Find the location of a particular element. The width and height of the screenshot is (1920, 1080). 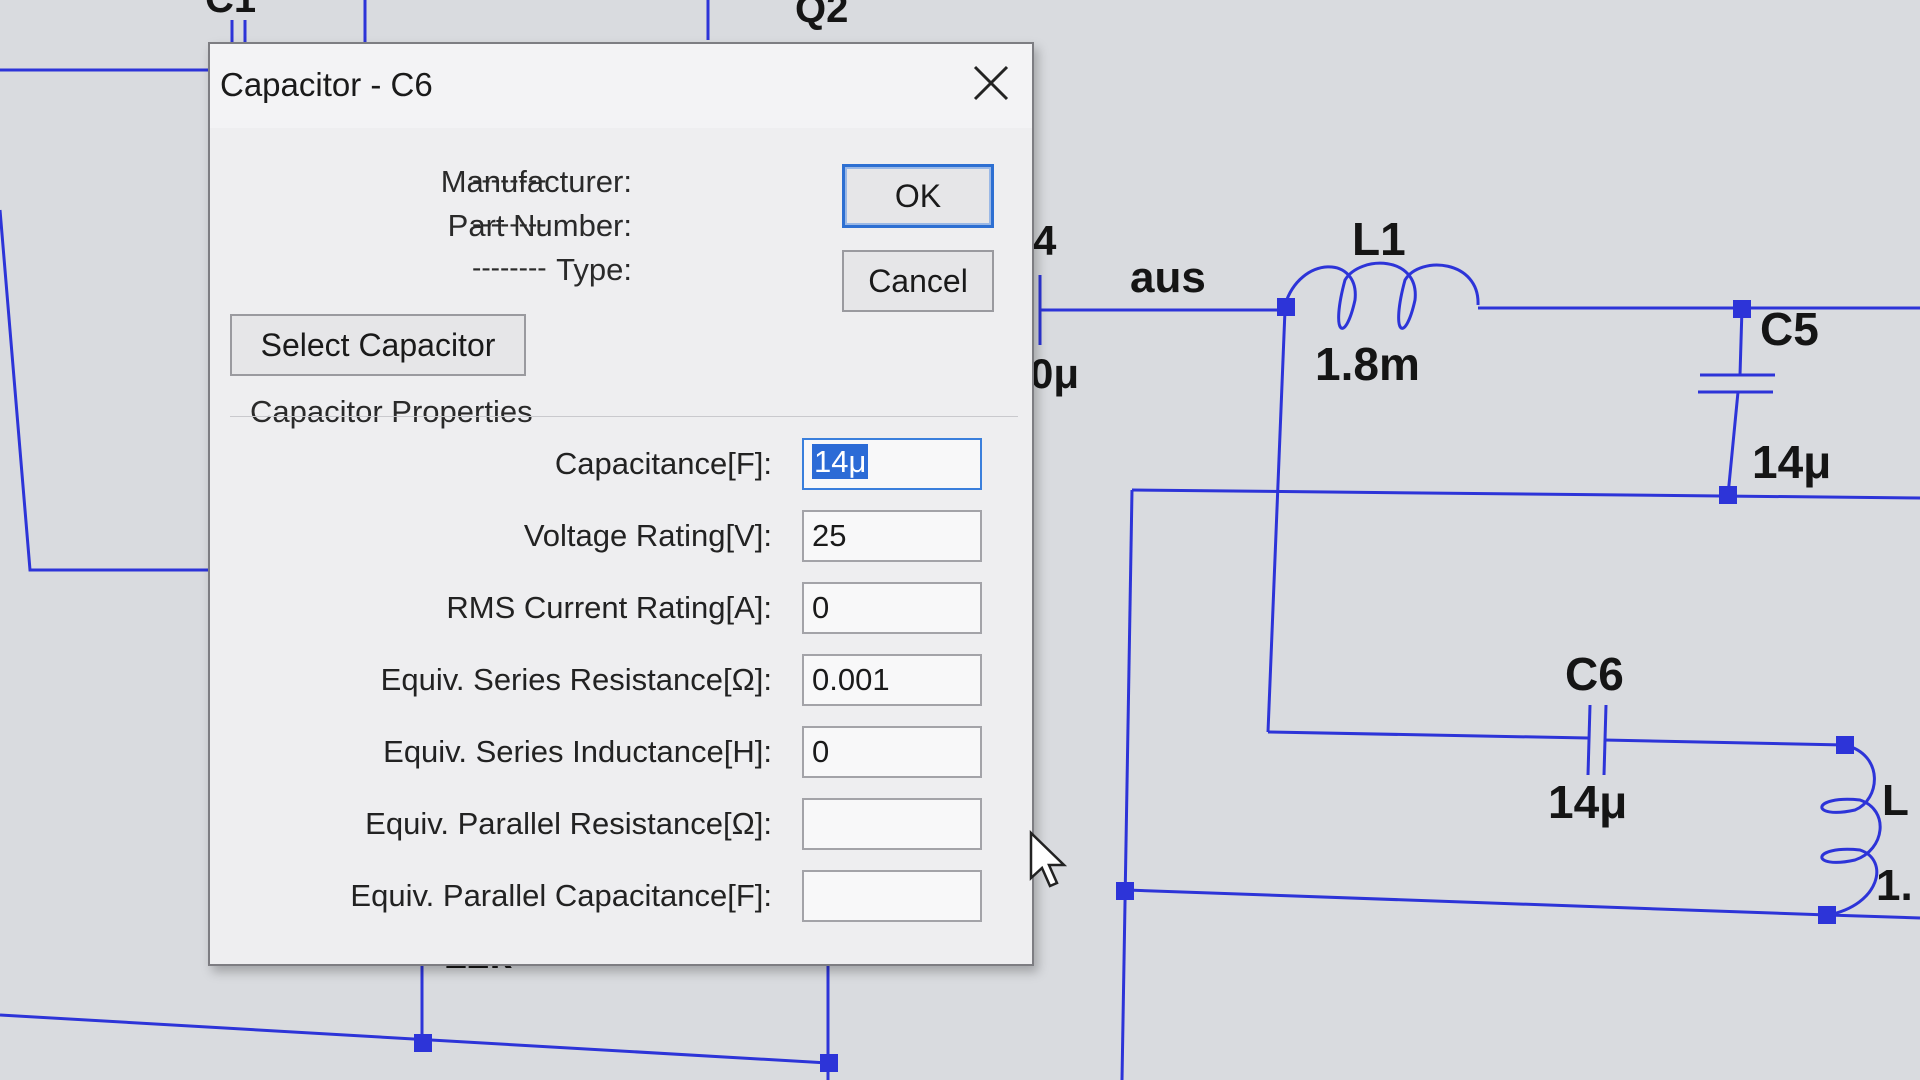

label-l1: L1 is located at coordinates (1379, 239).